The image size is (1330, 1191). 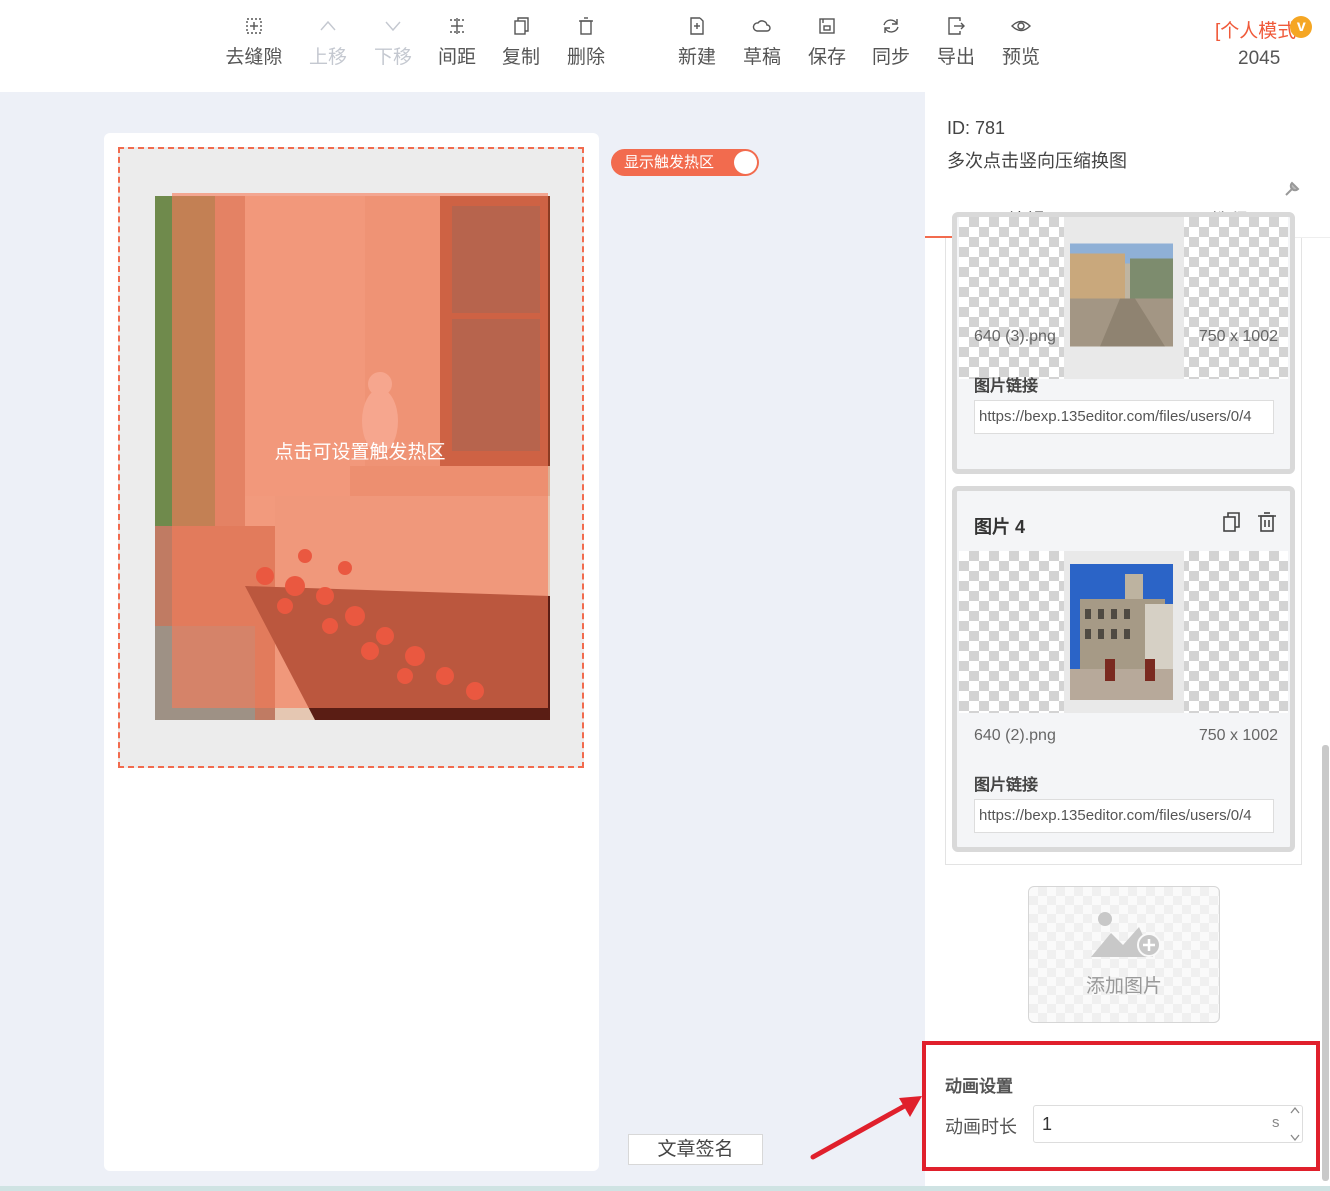 I want to click on card-actions, so click(x=1244, y=524).